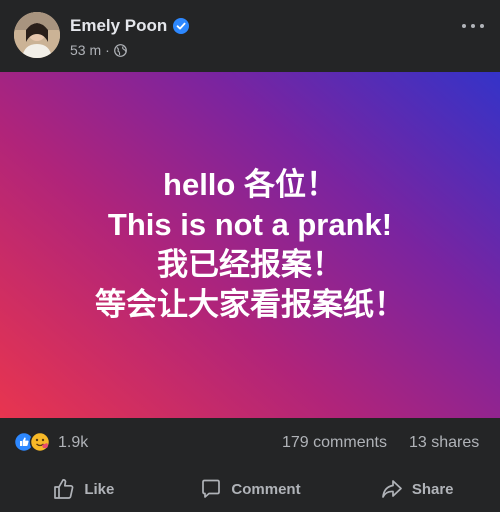 This screenshot has height=512, width=500. I want to click on comments-count: 179 comments, so click(334, 443).